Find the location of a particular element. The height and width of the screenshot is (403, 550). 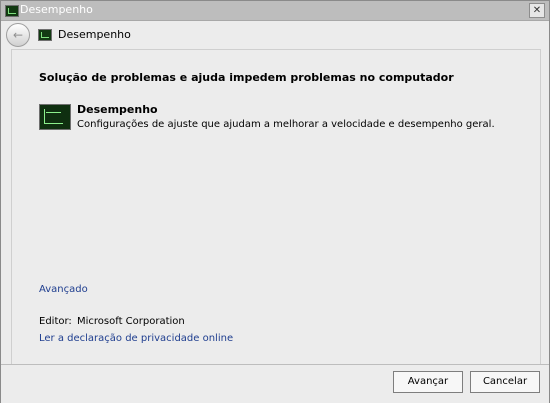

title-bar: Desempenho ✕ is located at coordinates (275, 11).